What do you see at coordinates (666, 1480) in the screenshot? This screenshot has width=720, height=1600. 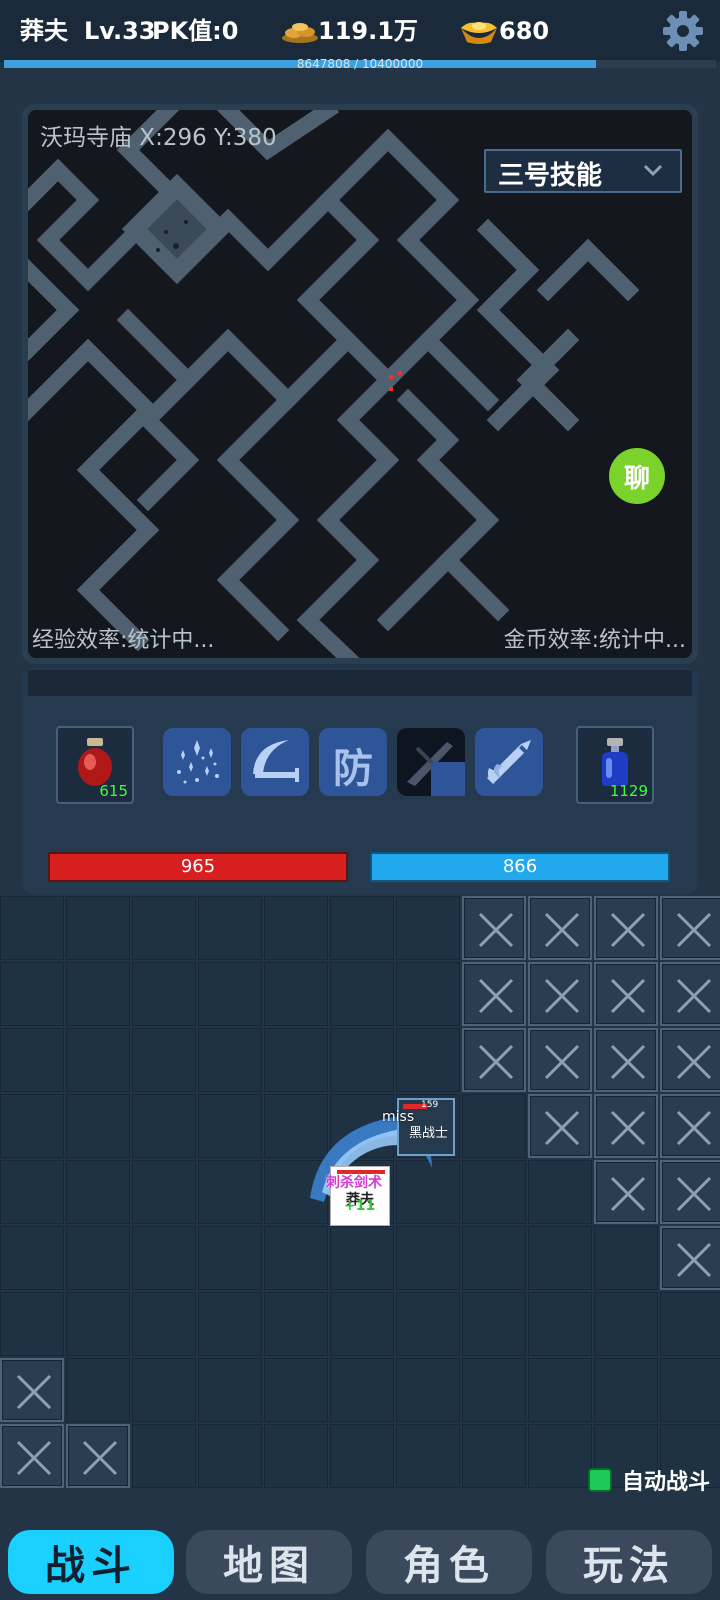 I see `auto-battle-label: 自动战斗` at bounding box center [666, 1480].